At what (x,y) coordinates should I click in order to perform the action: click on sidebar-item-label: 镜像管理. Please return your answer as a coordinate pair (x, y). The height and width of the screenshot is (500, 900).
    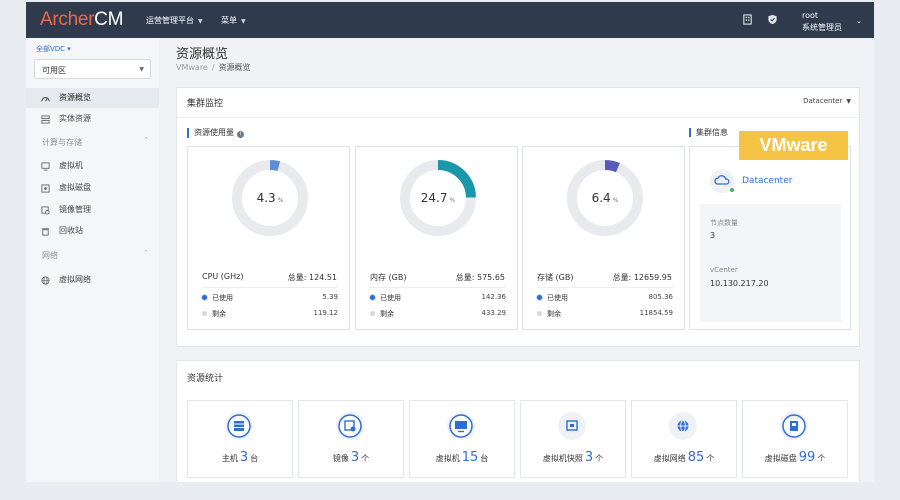
    Looking at the image, I should click on (75, 209).